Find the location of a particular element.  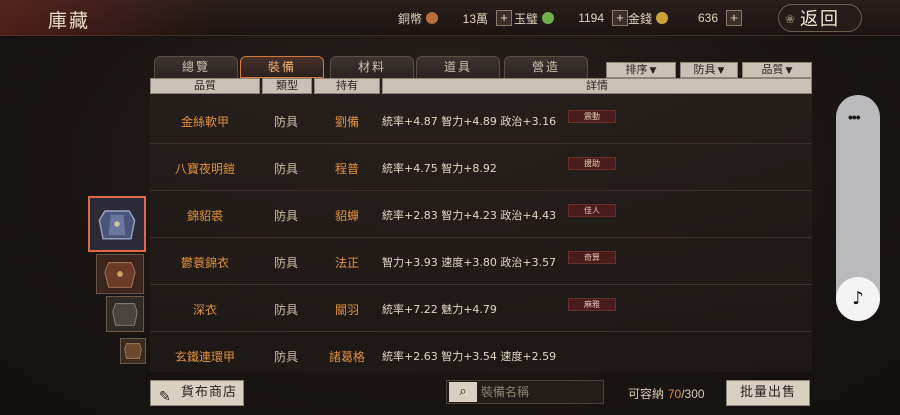

item-owner: 貂蟬 is located at coordinates (346, 216).